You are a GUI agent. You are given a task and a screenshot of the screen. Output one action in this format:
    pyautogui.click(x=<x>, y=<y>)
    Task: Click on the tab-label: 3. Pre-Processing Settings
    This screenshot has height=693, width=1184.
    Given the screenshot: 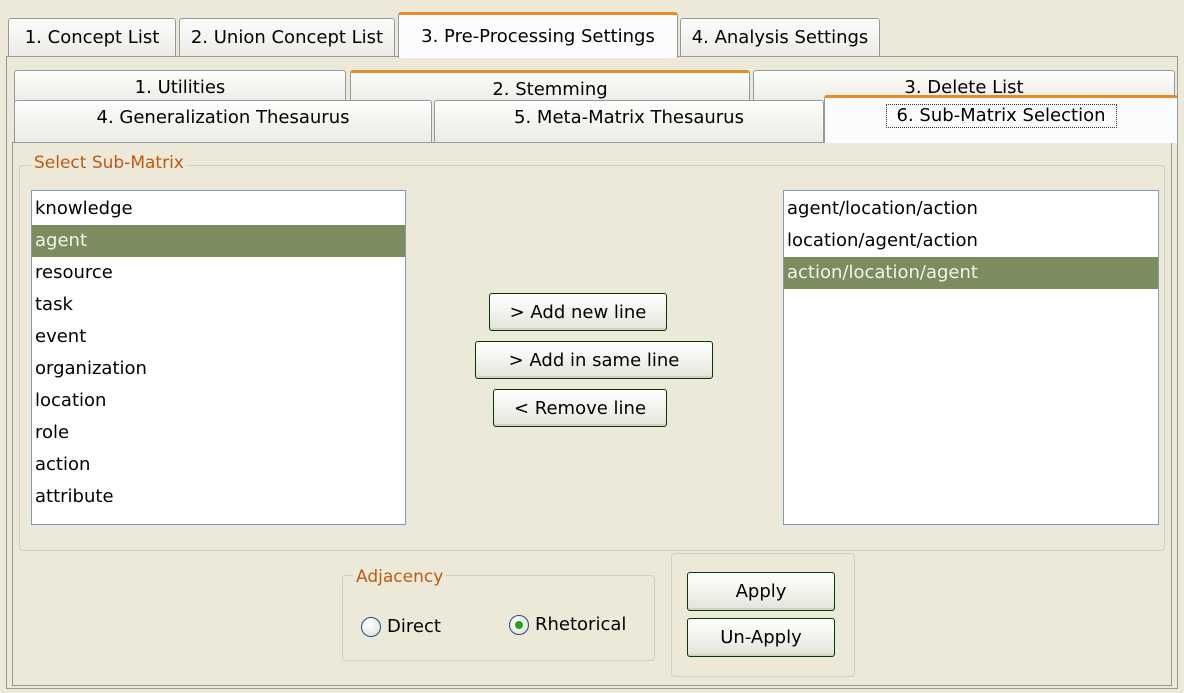 What is the action you would take?
    pyautogui.click(x=538, y=36)
    